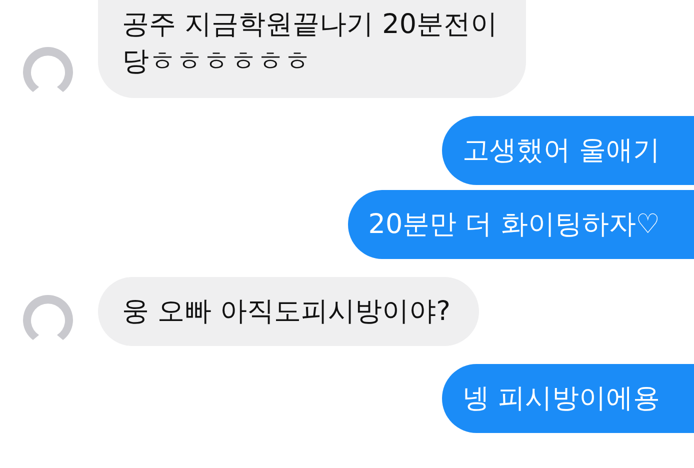  What do you see at coordinates (568, 150) in the screenshot?
I see `message-bubble: 고생했어 울애기` at bounding box center [568, 150].